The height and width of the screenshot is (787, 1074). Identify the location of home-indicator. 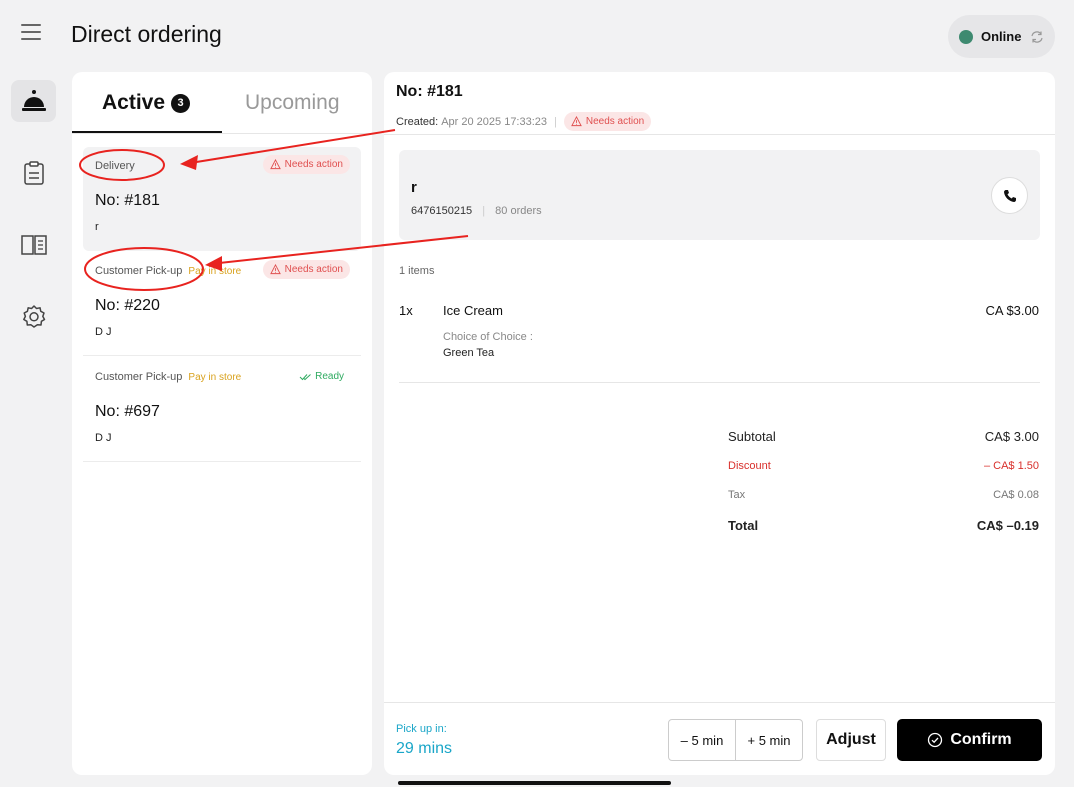
(534, 783).